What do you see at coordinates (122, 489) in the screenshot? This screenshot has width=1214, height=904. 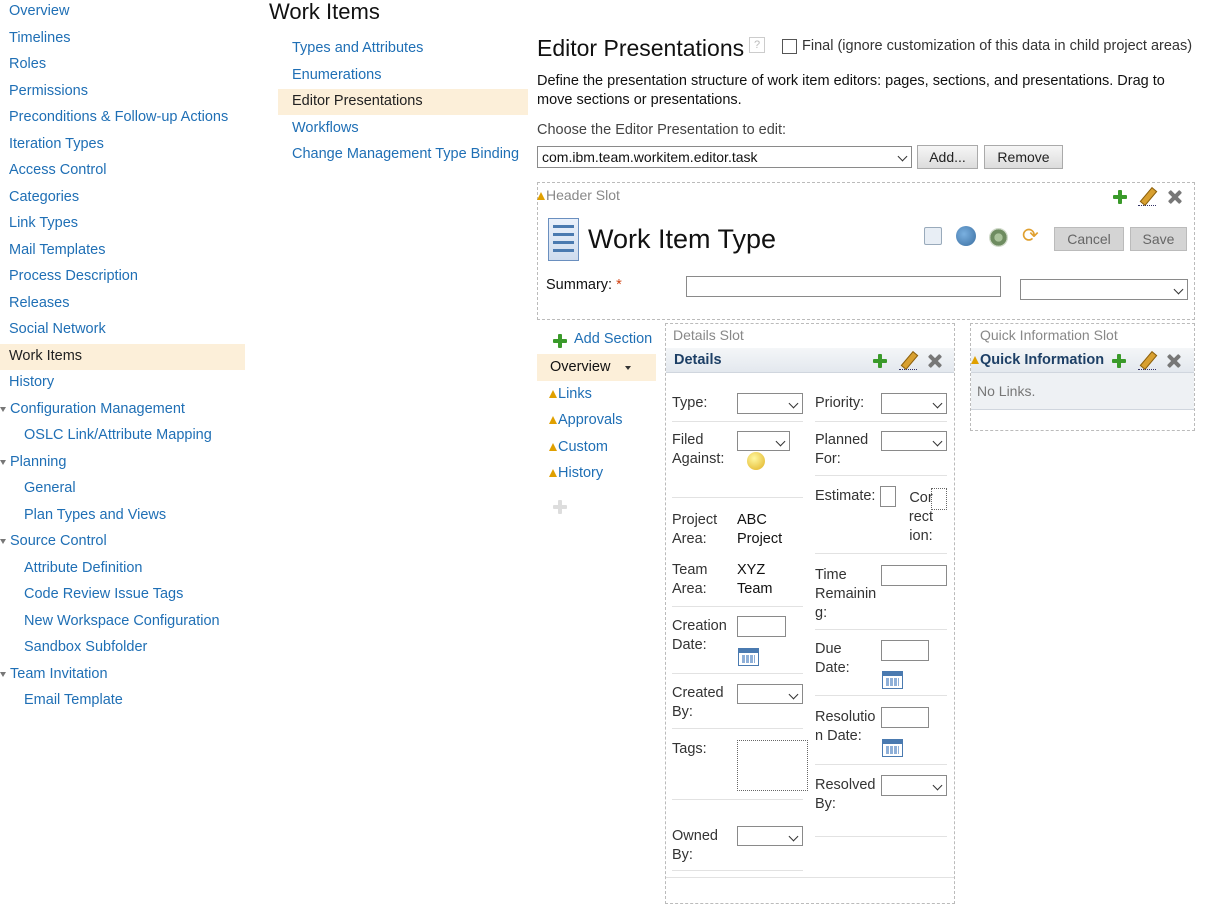 I see `nav-item-general: General` at bounding box center [122, 489].